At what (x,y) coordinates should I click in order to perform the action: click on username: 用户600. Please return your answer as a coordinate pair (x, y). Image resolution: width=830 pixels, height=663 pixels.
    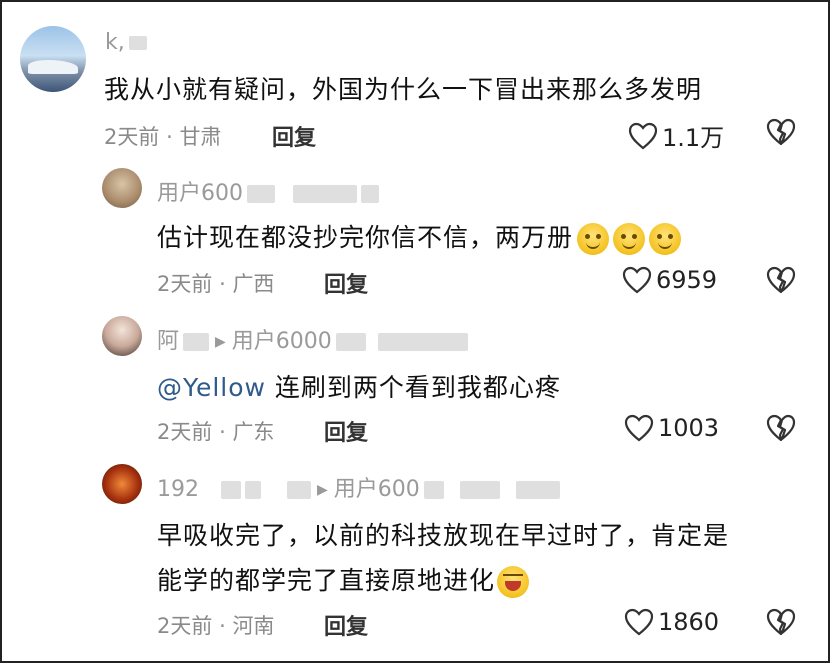
    Looking at the image, I should click on (268, 191).